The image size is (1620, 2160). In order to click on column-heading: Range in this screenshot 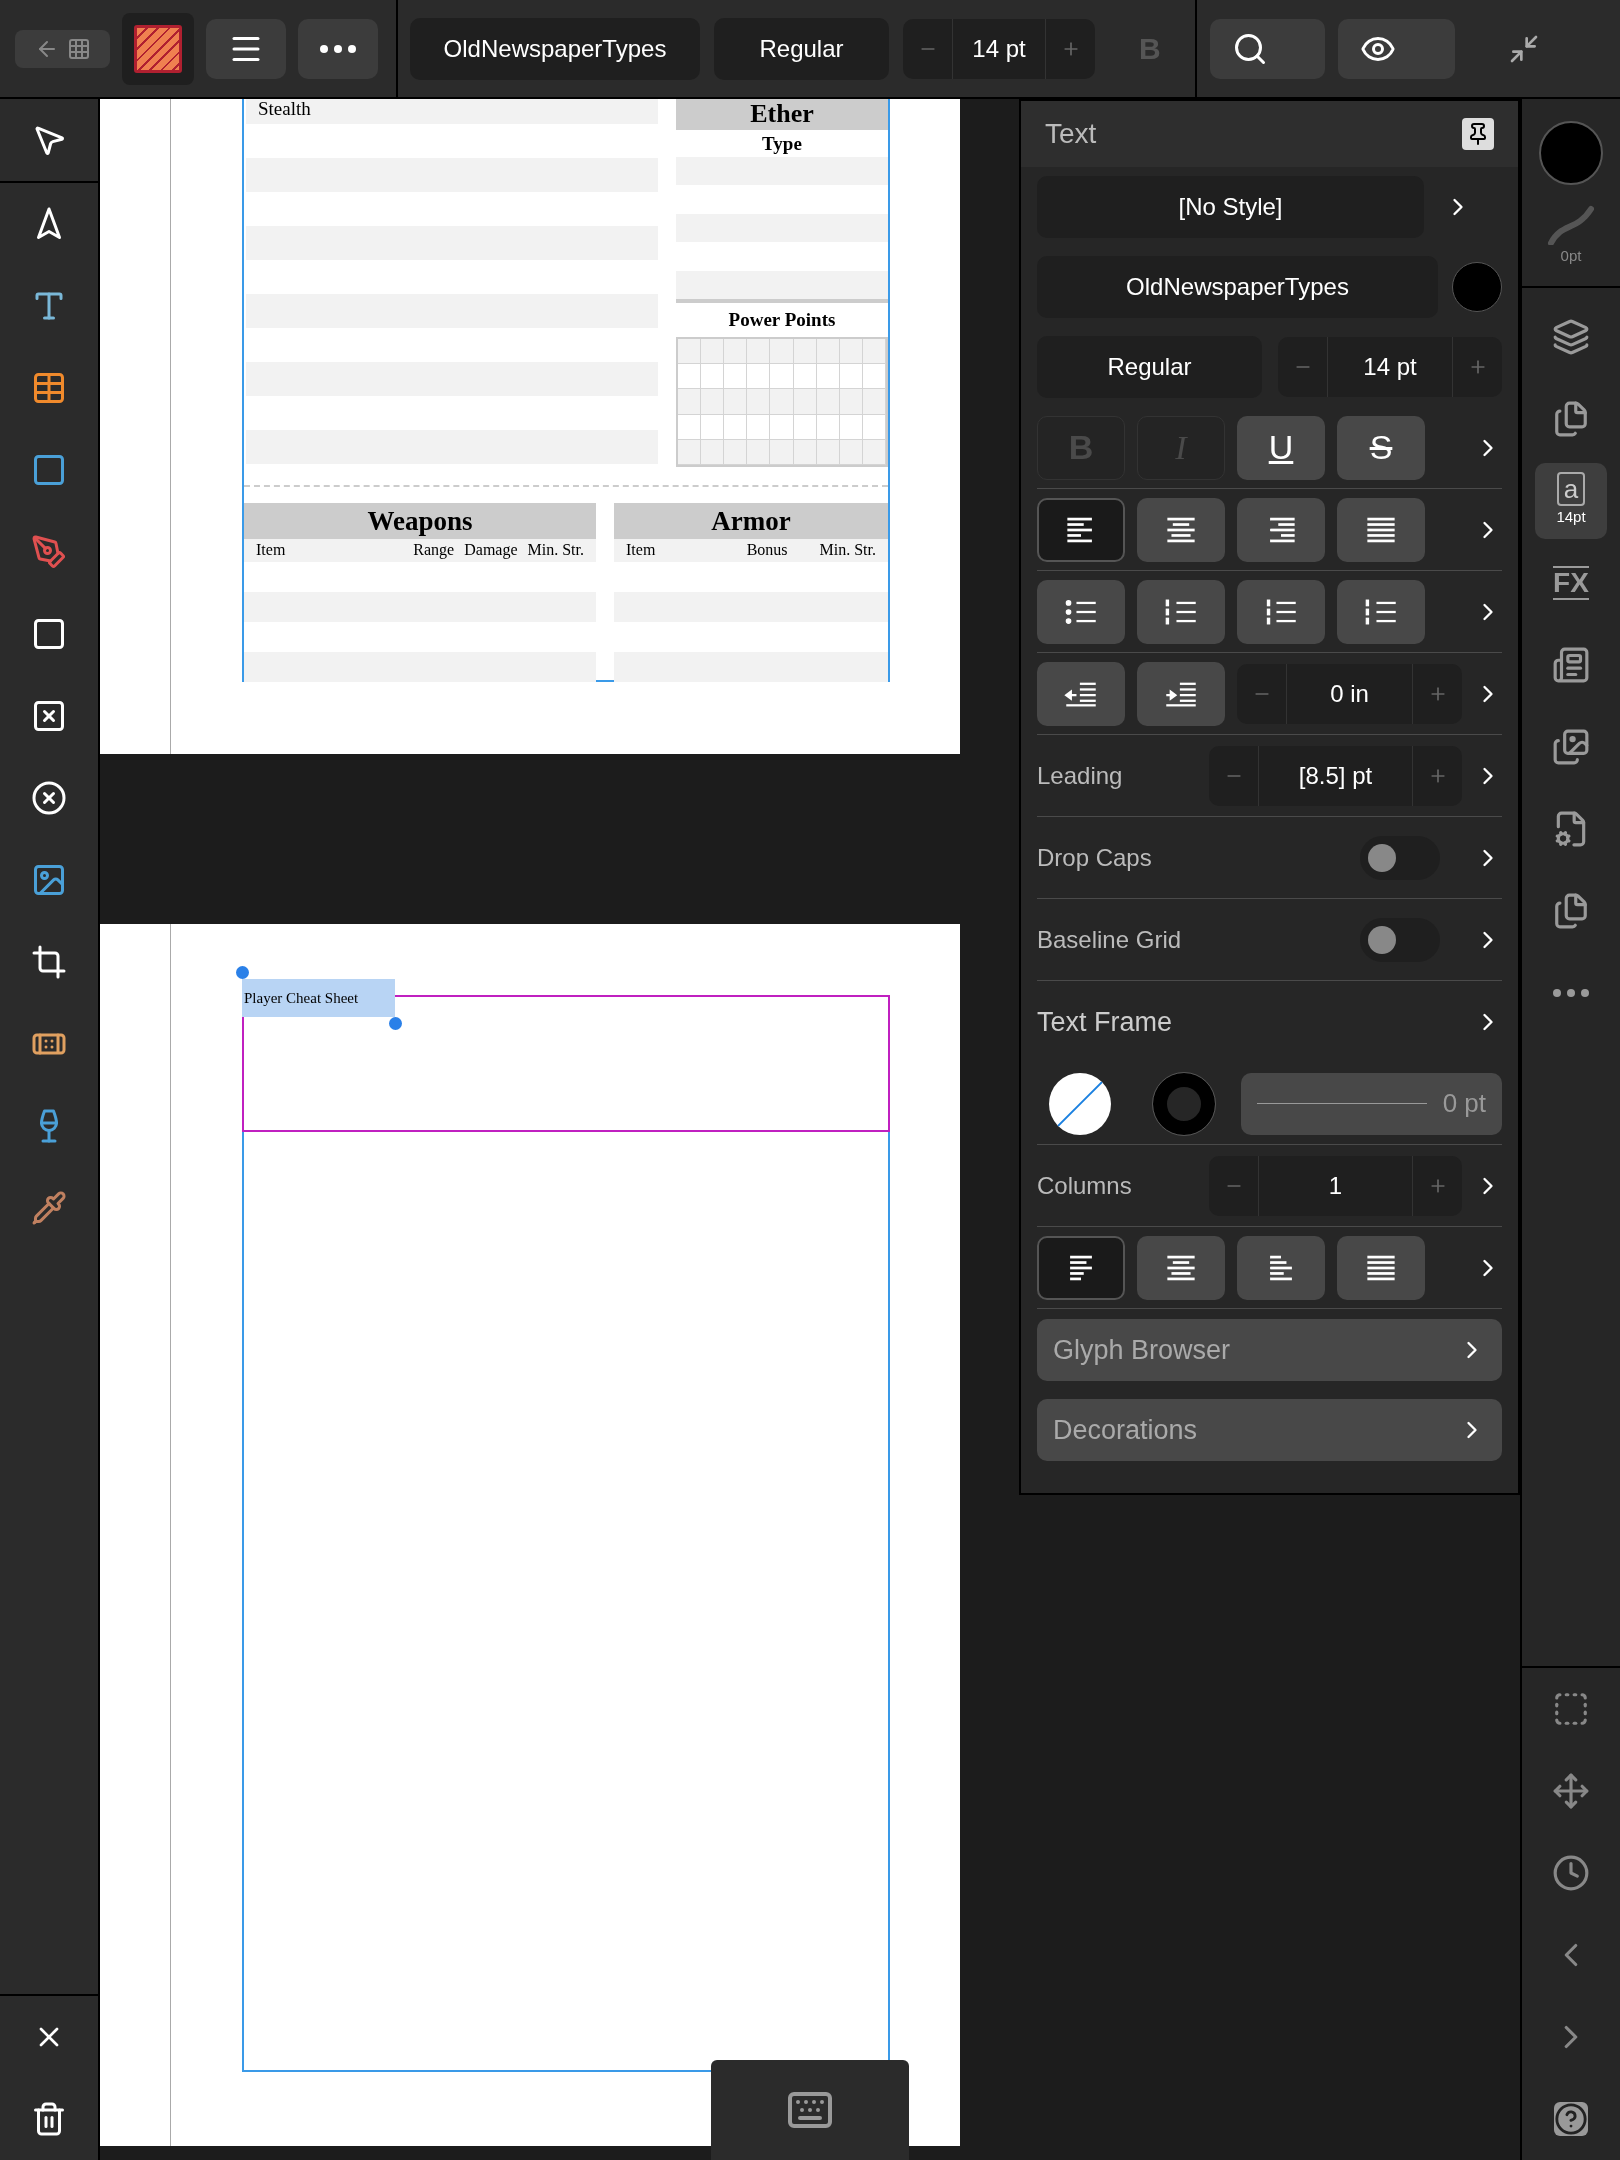, I will do `click(434, 550)`.